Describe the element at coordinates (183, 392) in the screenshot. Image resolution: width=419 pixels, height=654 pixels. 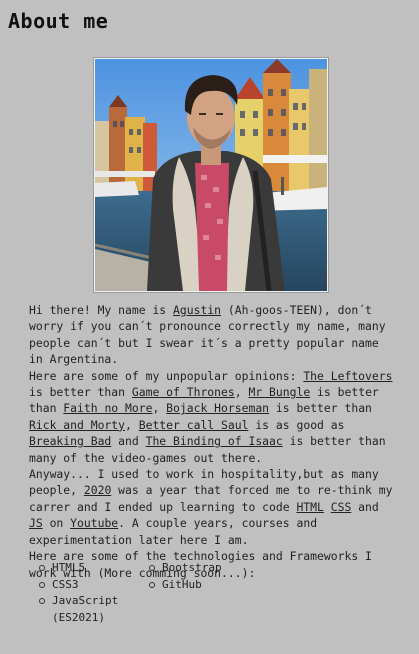
I see `game-of-thrones-link: Game of Thrones` at that location.